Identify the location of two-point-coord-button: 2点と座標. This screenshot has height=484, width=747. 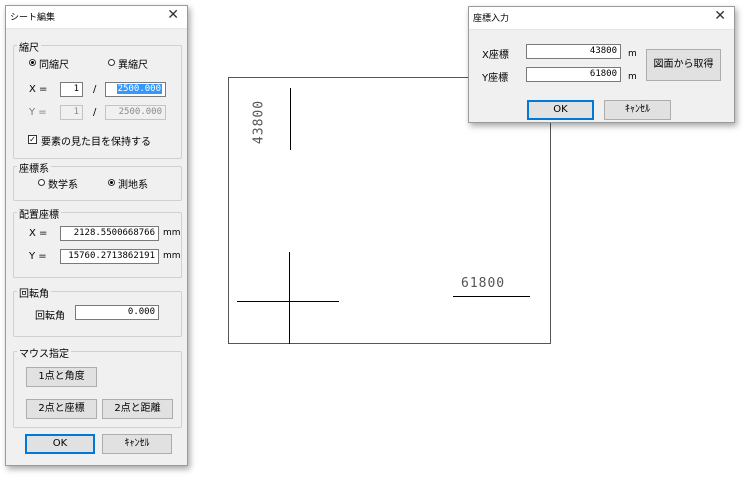
(61, 409).